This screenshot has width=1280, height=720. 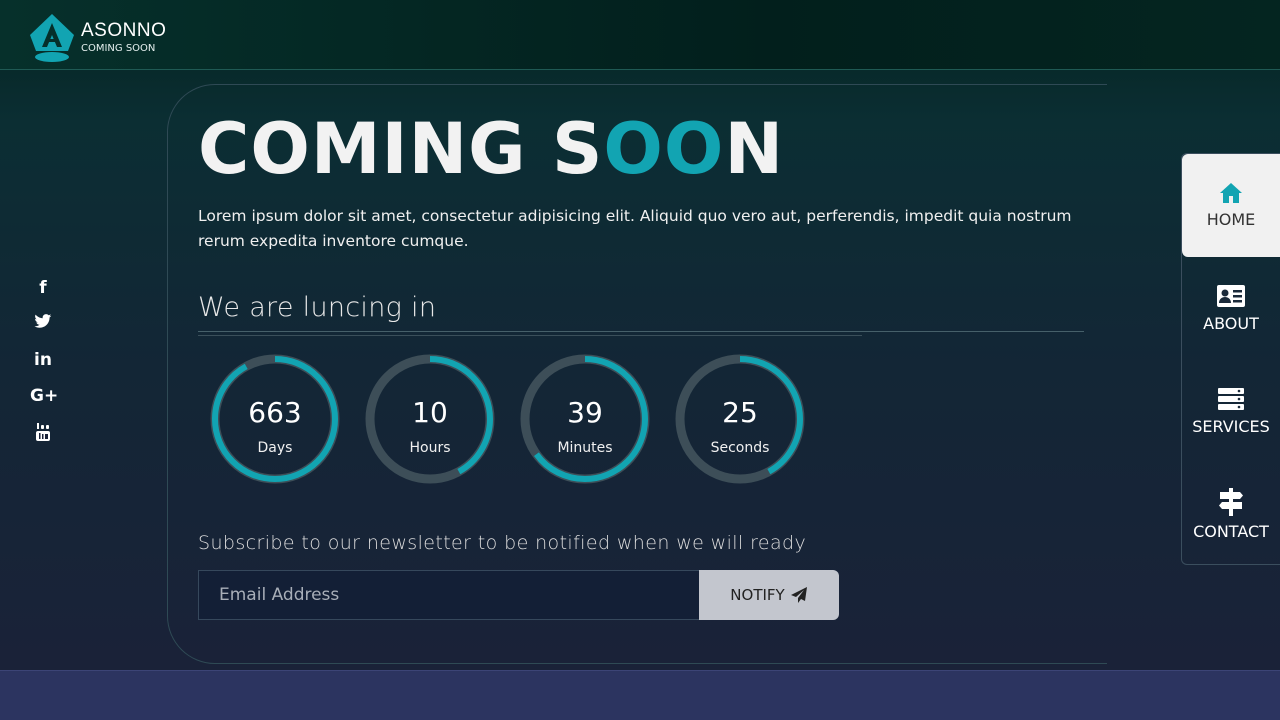 What do you see at coordinates (448, 595) in the screenshot?
I see `email-field` at bounding box center [448, 595].